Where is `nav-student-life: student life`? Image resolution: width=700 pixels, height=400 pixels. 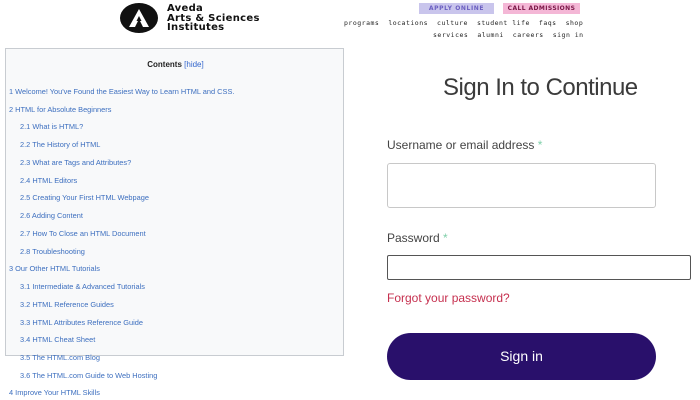 nav-student-life: student life is located at coordinates (503, 23).